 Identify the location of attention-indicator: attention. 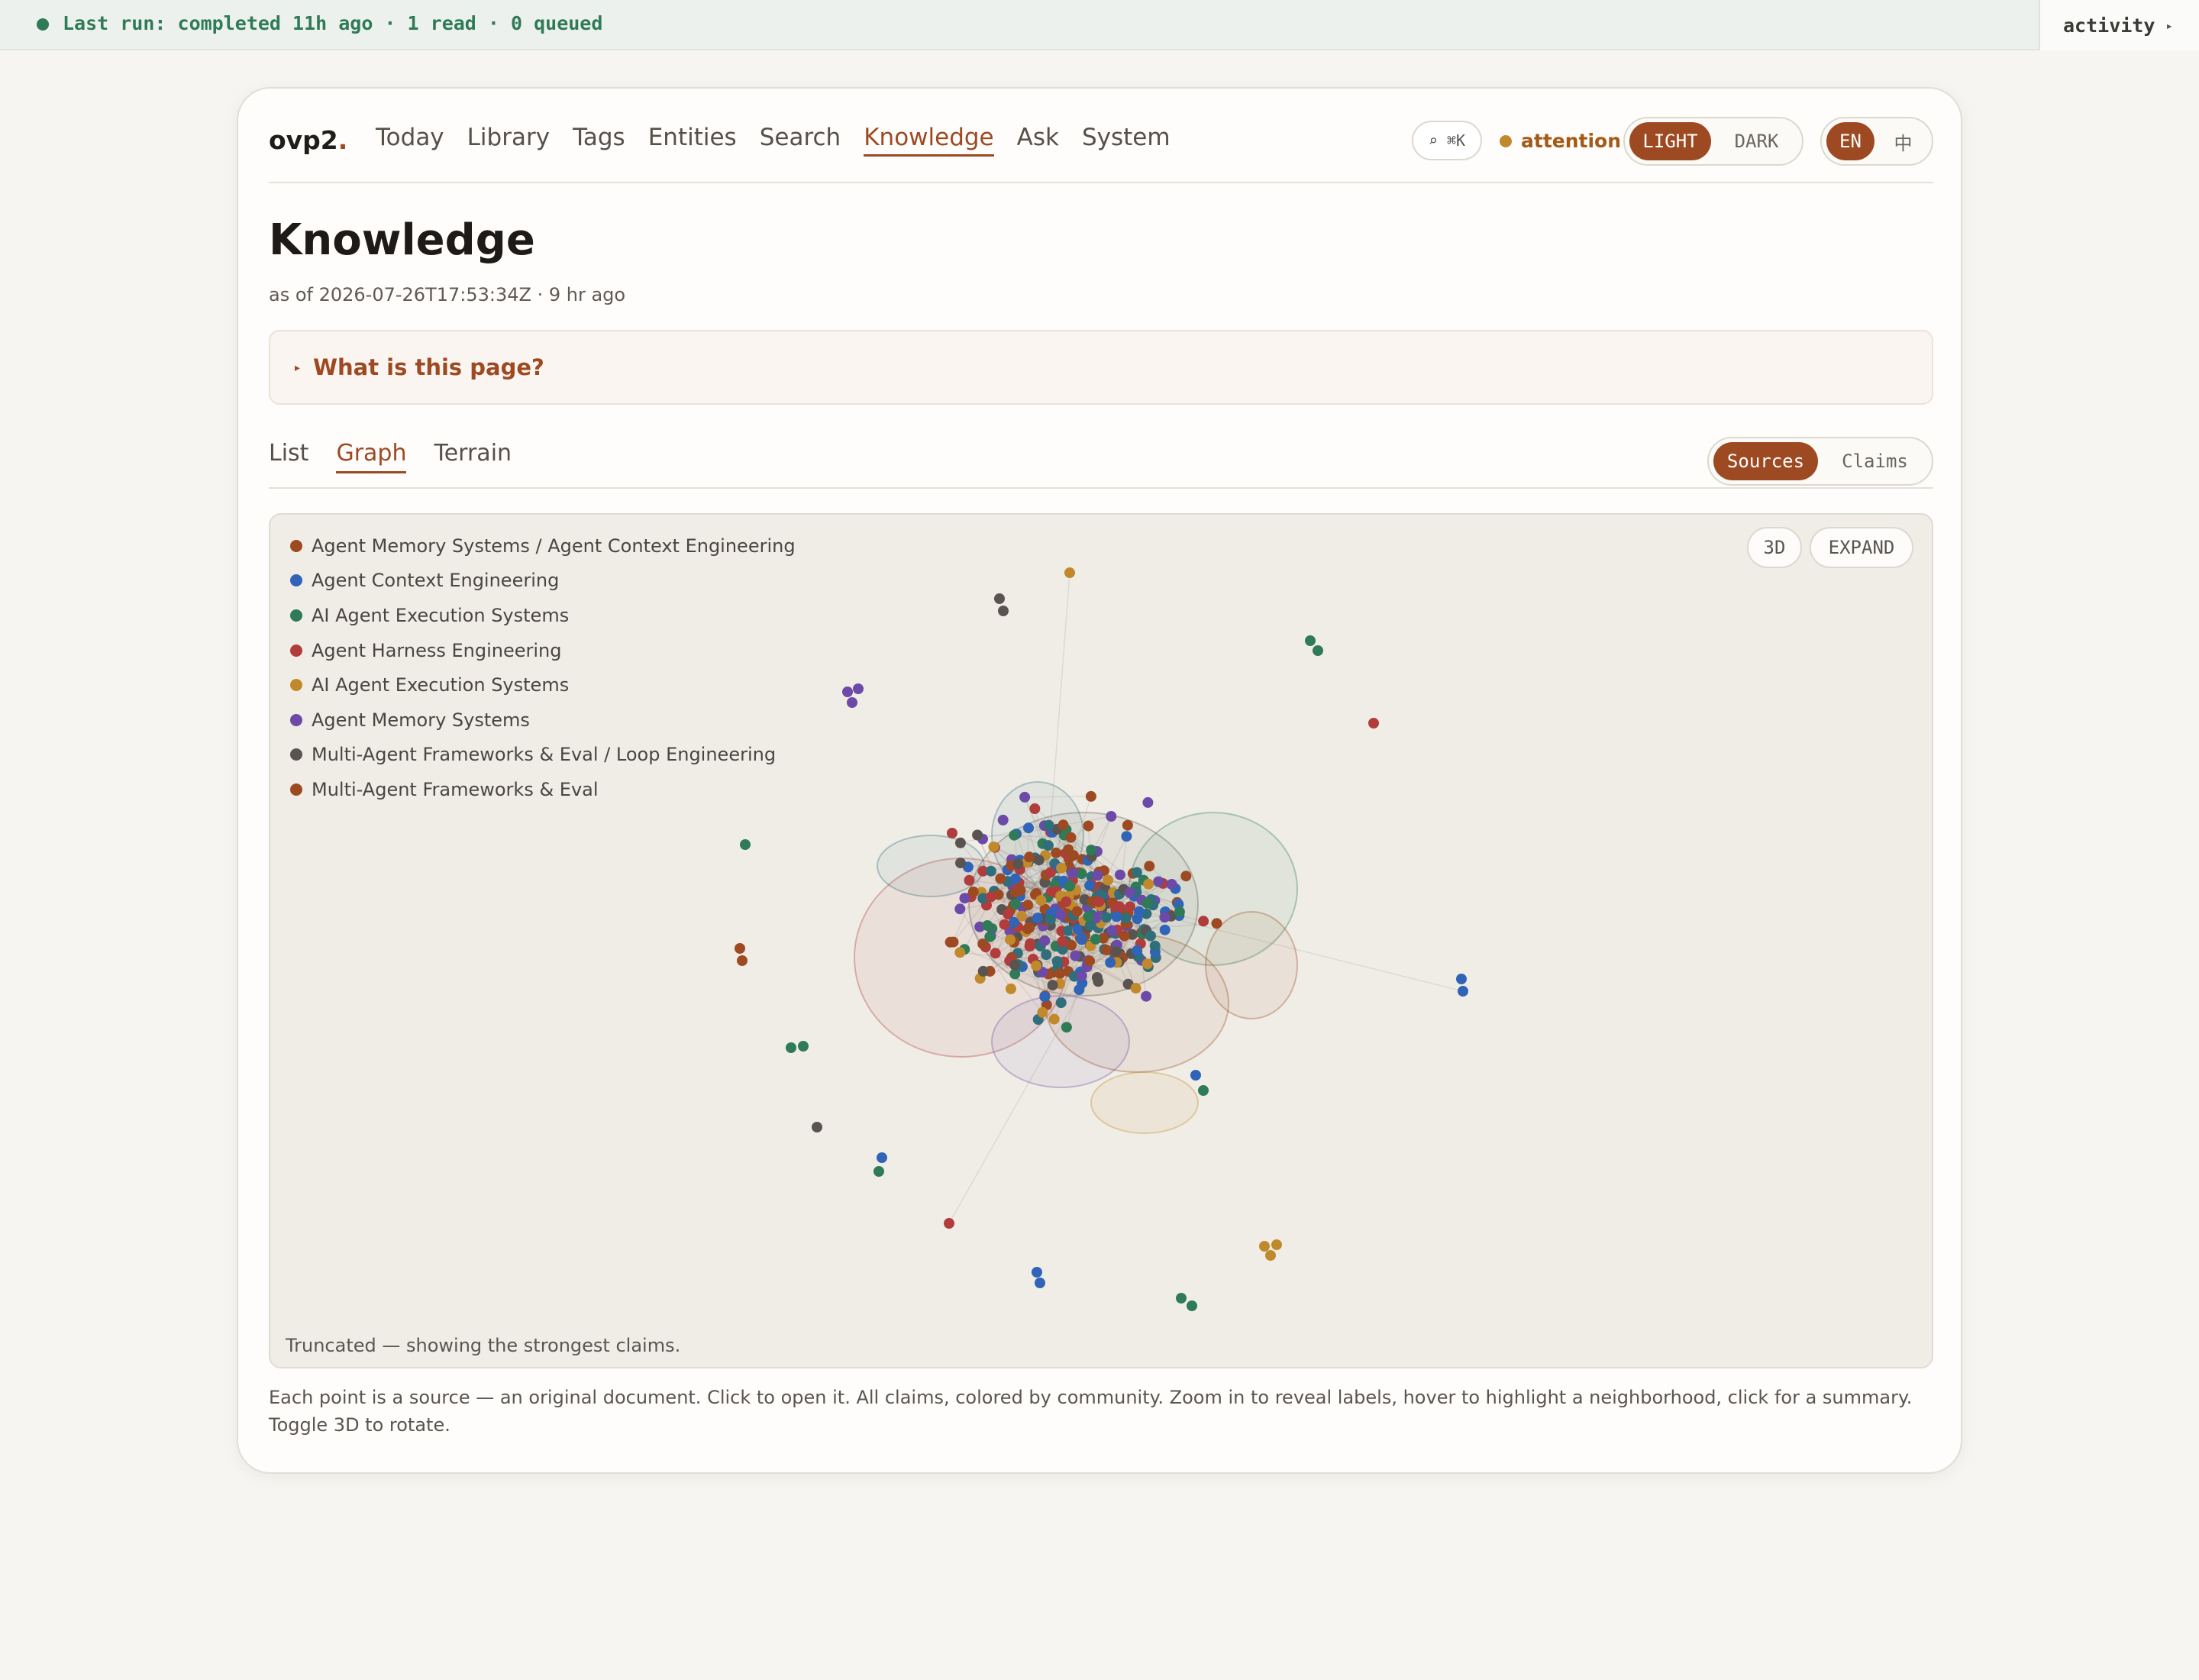
(1561, 141).